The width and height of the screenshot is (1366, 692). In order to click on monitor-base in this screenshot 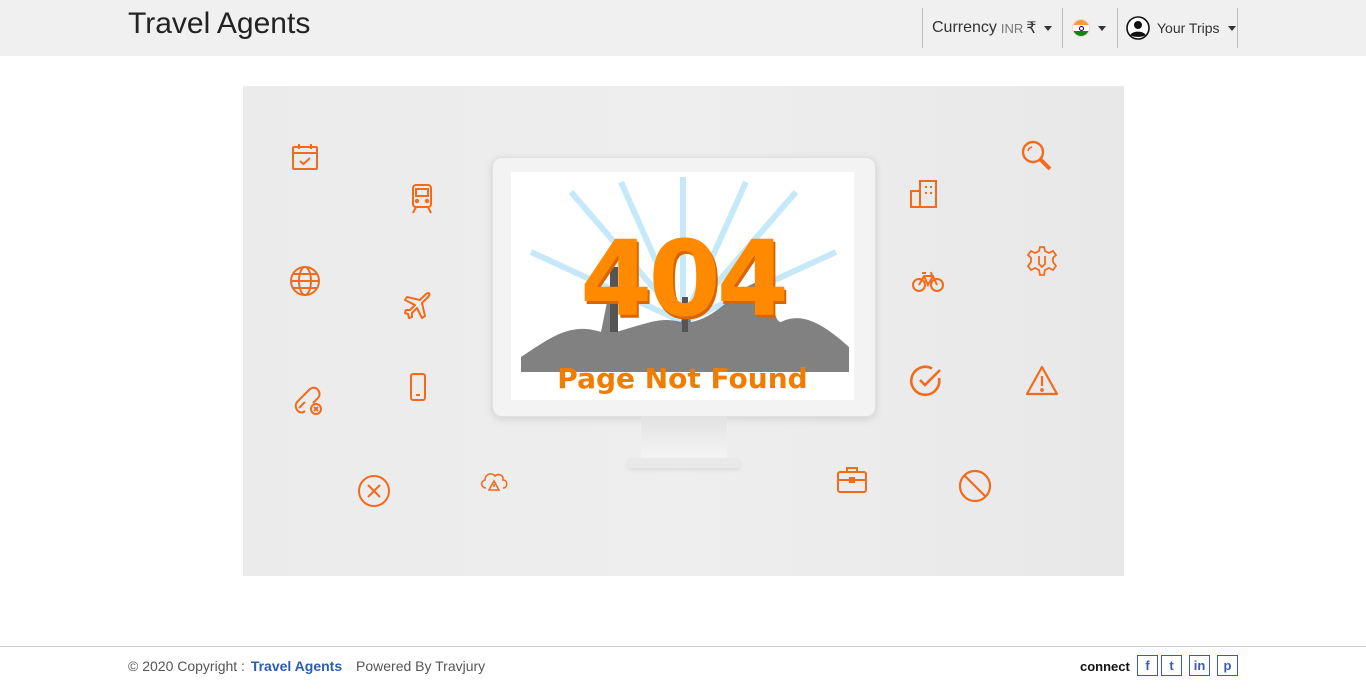, I will do `click(684, 463)`.